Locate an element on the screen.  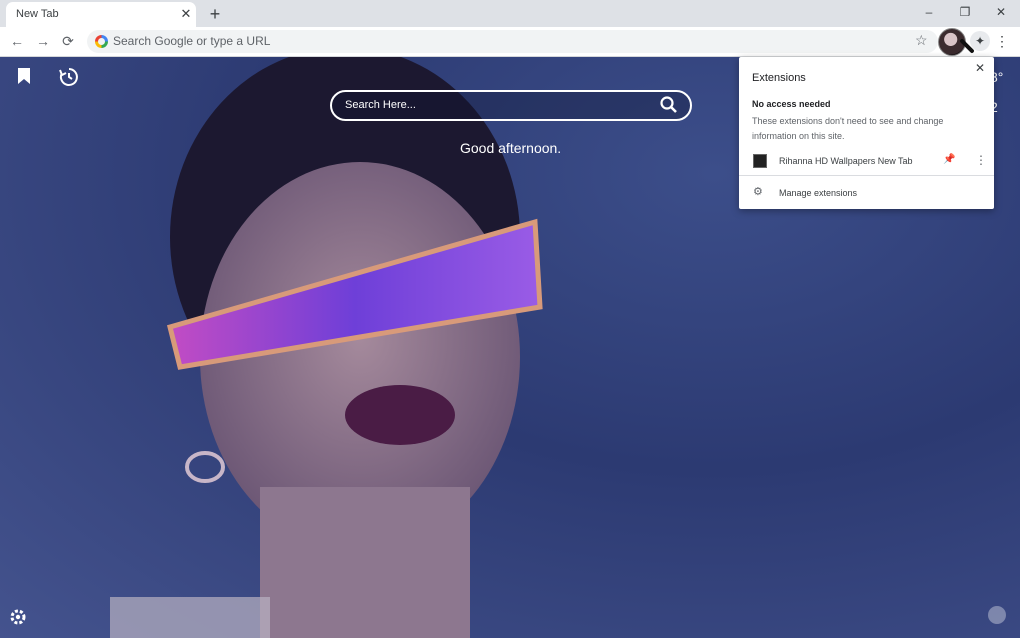
window-close-button: ✕ is located at coordinates (1001, 12).